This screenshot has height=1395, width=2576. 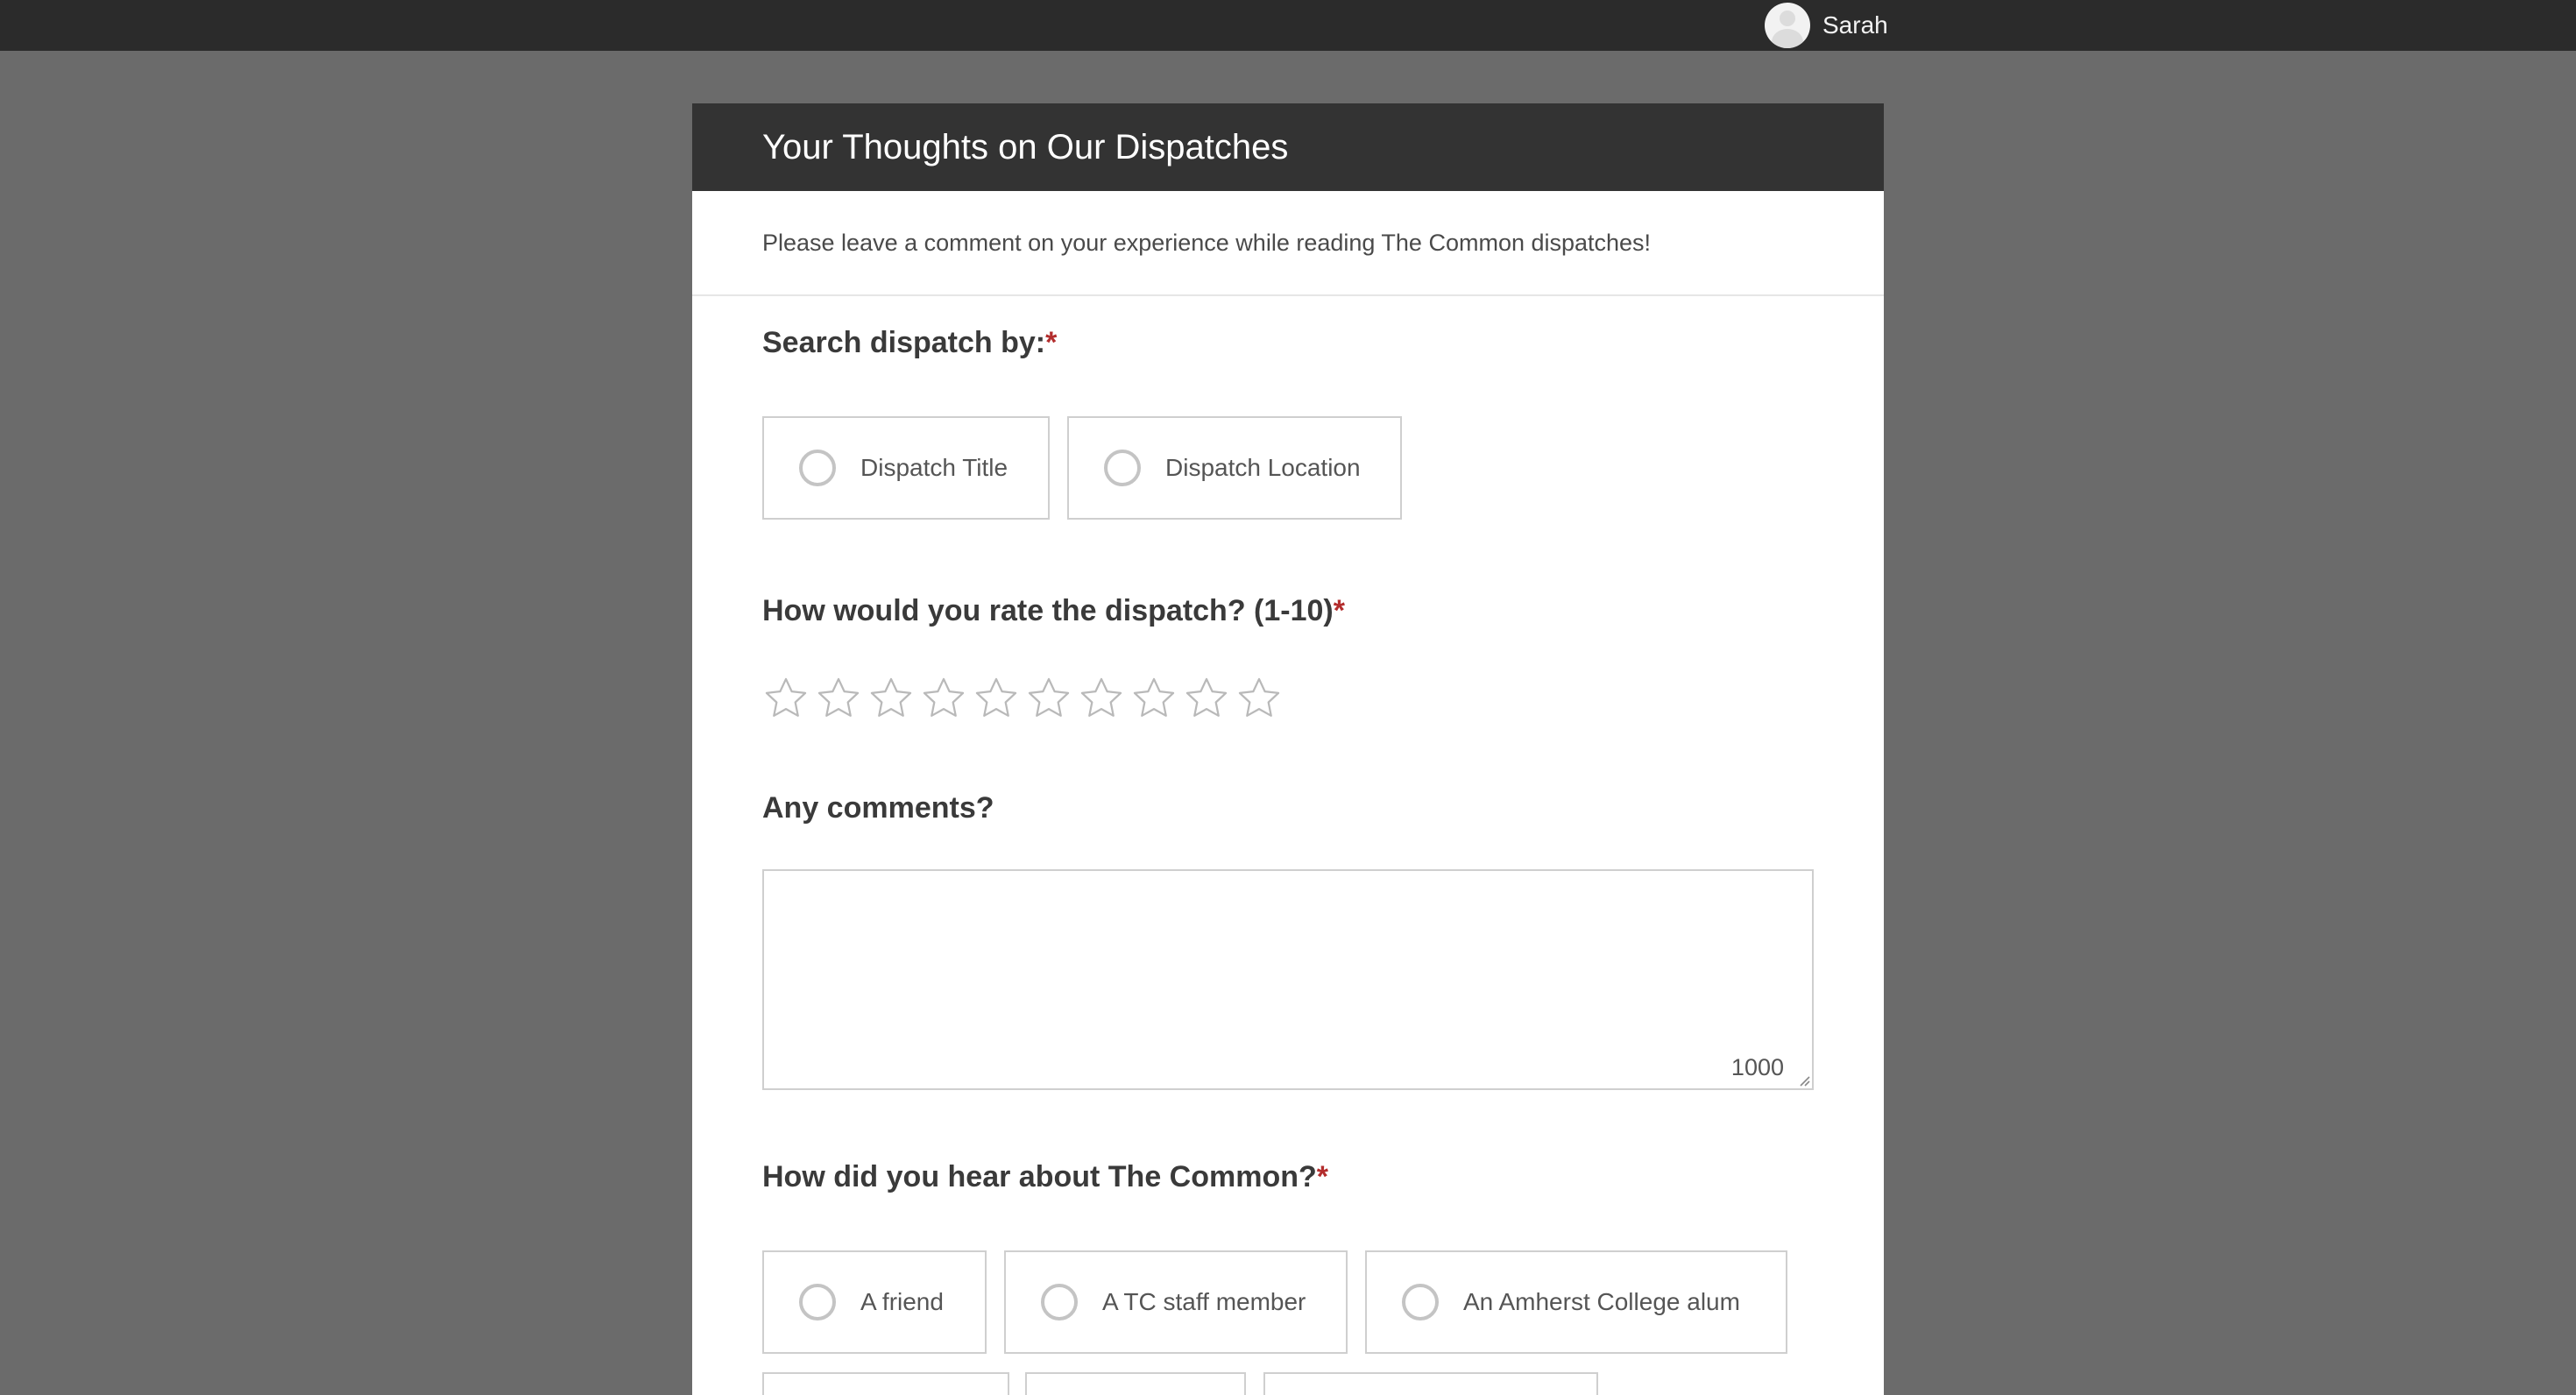 I want to click on question-rating-label: How would you rate the dispatch? (1-10), so click(x=1048, y=610).